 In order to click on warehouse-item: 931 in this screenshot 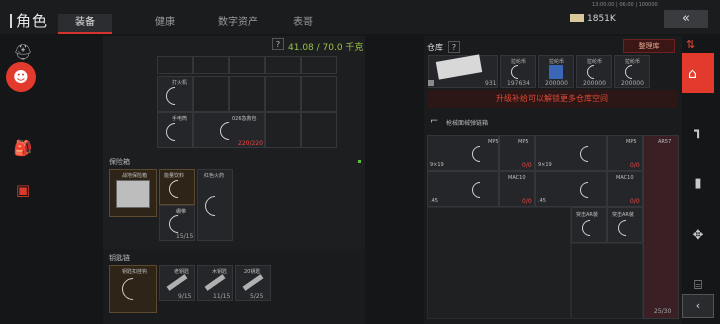, I will do `click(463, 71)`.